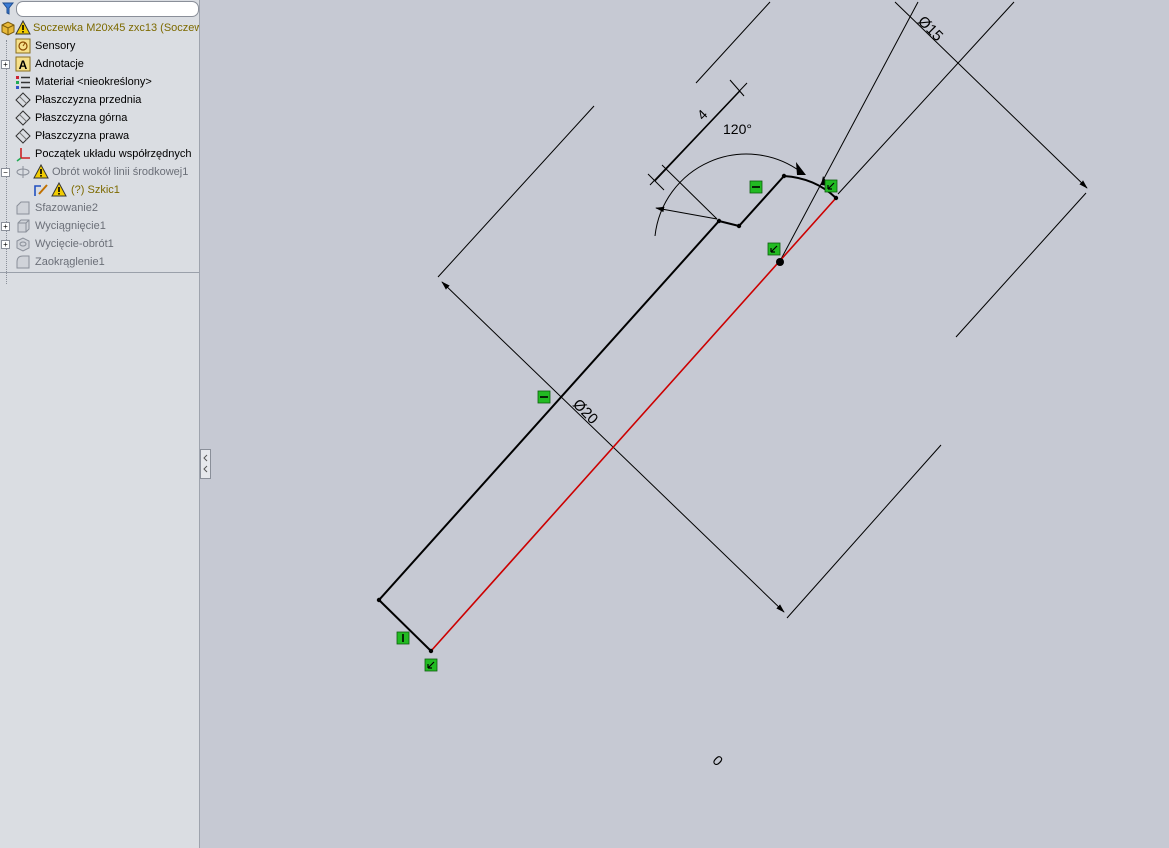 The height and width of the screenshot is (848, 1169). Describe the element at coordinates (23, 155) in the screenshot. I see `origin-icon` at that location.